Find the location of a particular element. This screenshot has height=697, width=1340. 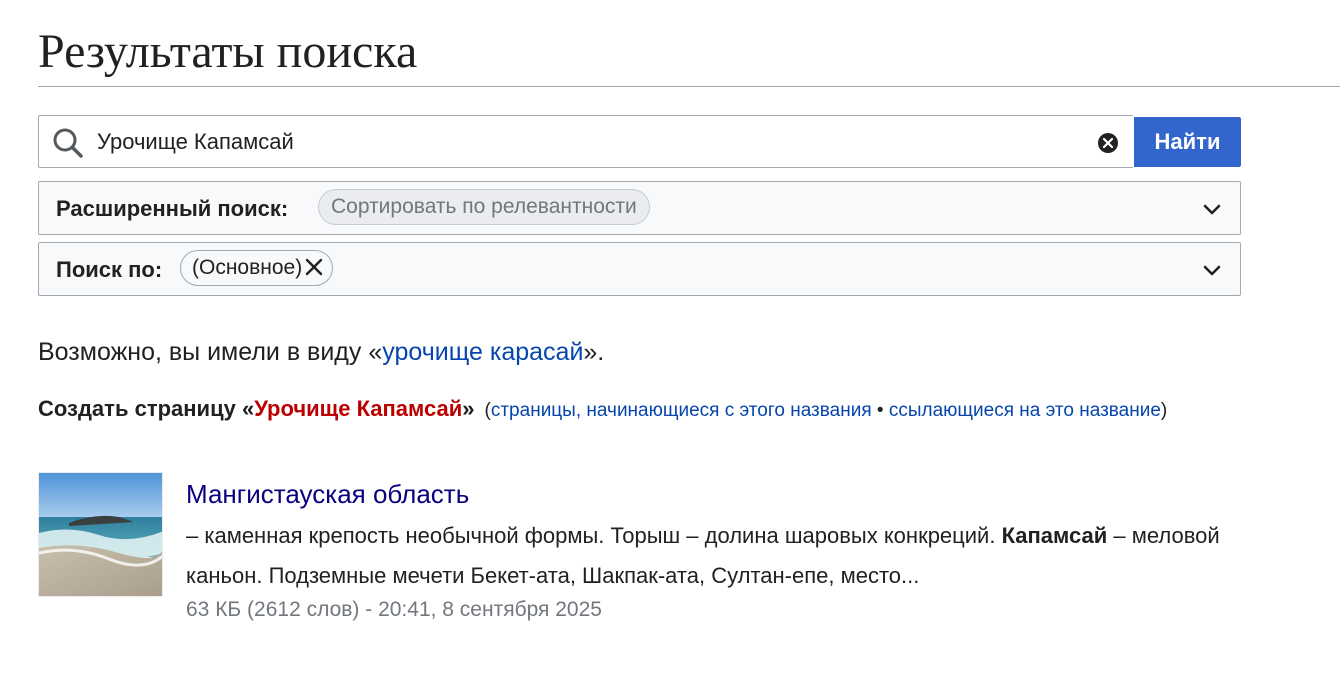

prefix-index-link: страницы, начинающиеся с этого названия is located at coordinates (681, 410).